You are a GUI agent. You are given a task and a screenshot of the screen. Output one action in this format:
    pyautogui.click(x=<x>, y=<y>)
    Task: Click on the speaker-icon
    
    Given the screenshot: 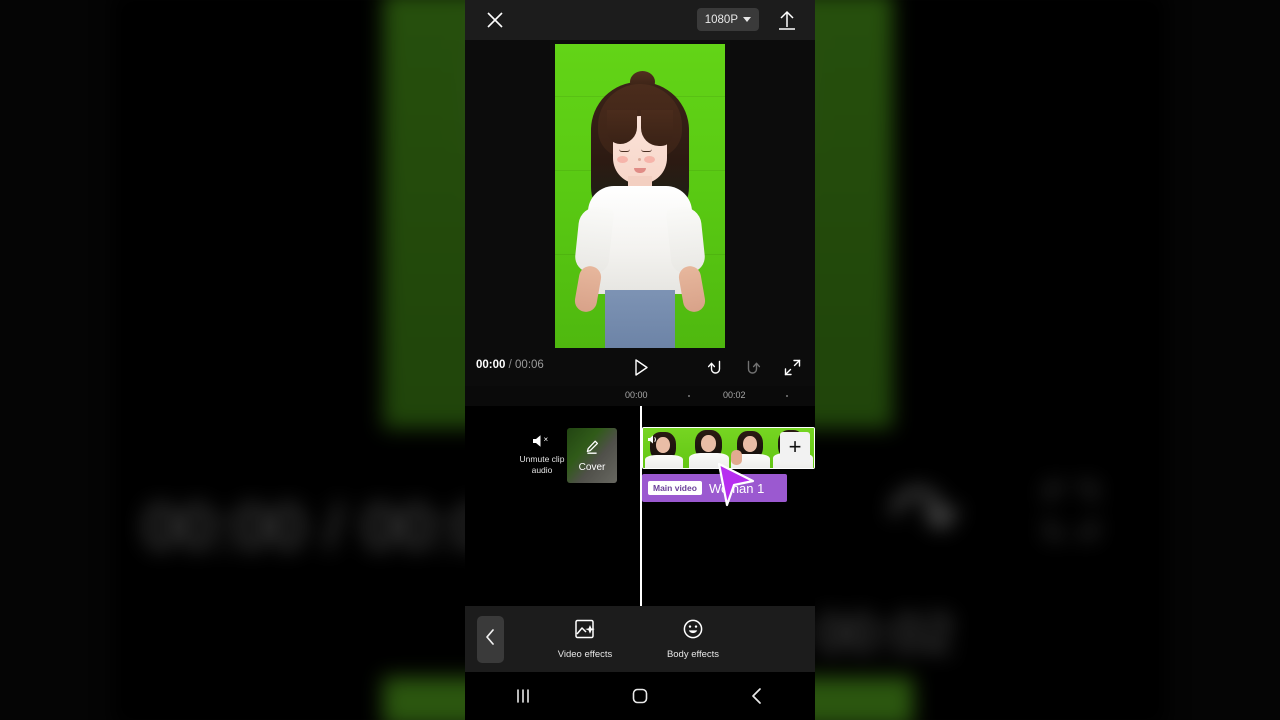 What is the action you would take?
    pyautogui.click(x=653, y=441)
    